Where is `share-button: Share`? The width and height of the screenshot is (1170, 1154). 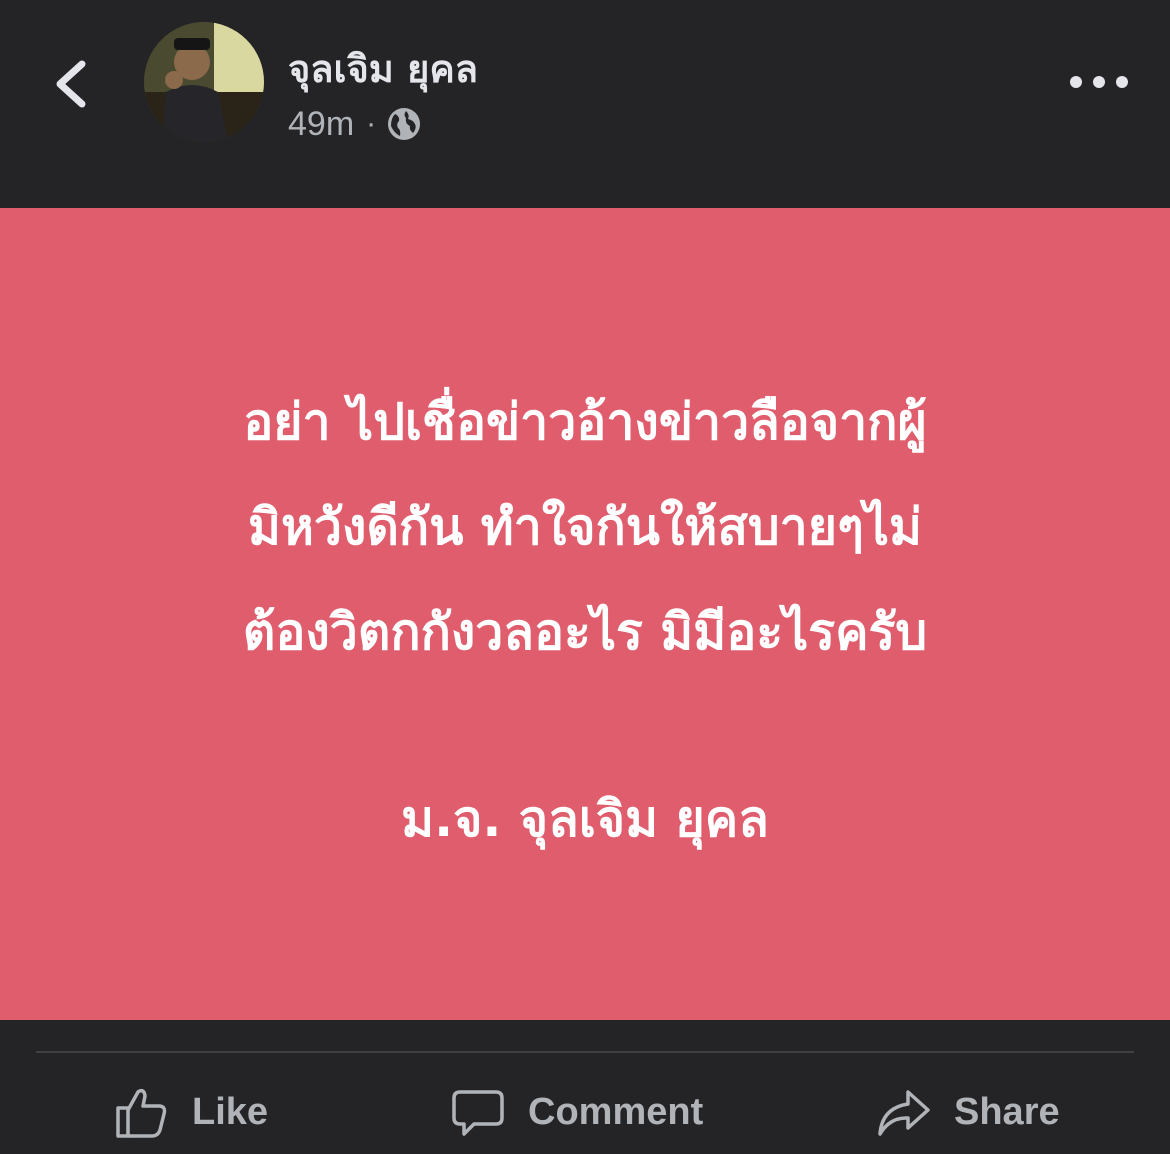
share-button: Share is located at coordinates (968, 1112).